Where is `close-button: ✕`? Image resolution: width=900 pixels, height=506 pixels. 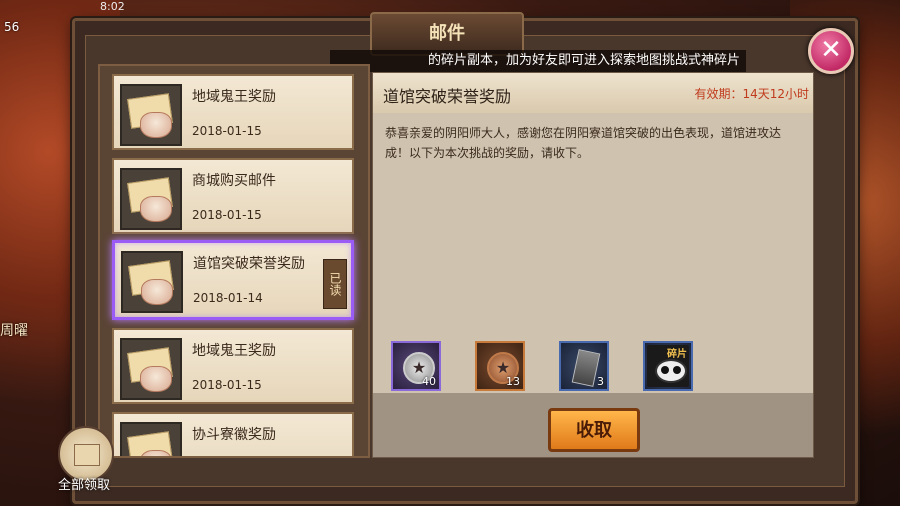
close-button: ✕ is located at coordinates (831, 51).